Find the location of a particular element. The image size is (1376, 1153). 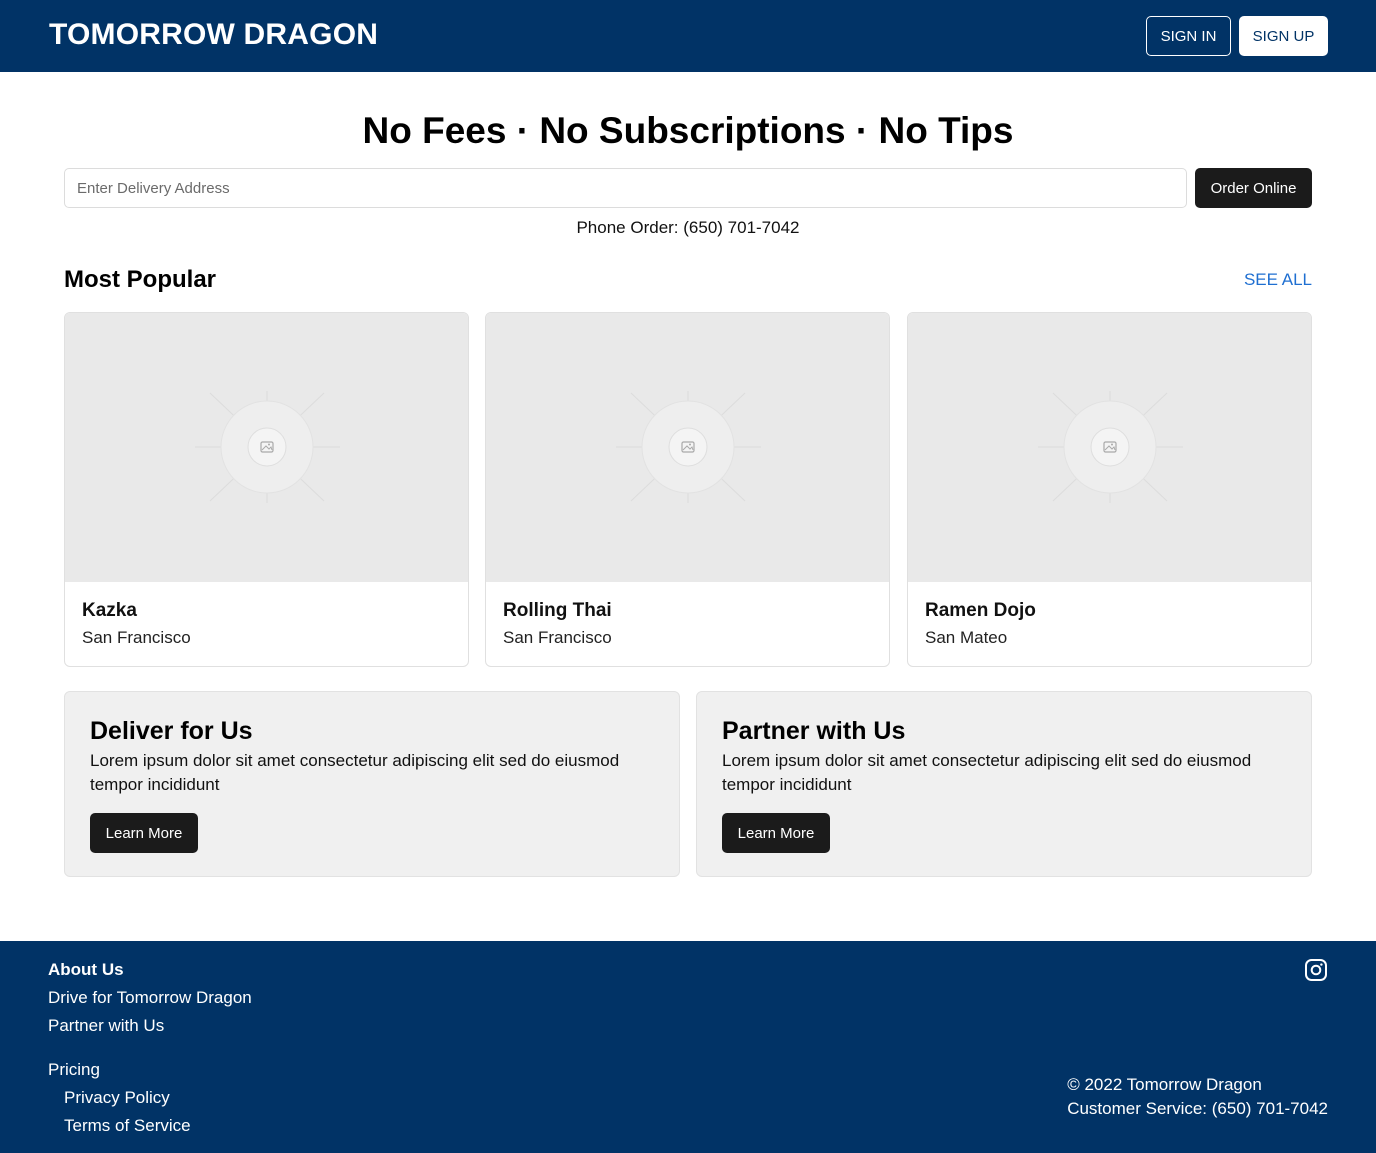

restaurant-card: Ramen Dojo San Mateo is located at coordinates (1109, 489).